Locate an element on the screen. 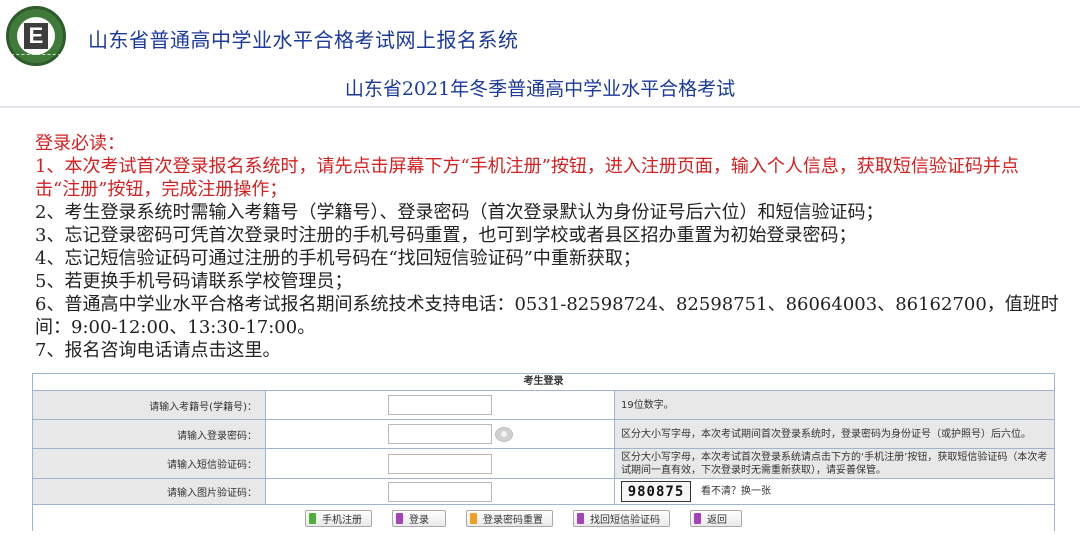 The width and height of the screenshot is (1080, 554). reset-password-button: 登录密码重置 is located at coordinates (509, 518).